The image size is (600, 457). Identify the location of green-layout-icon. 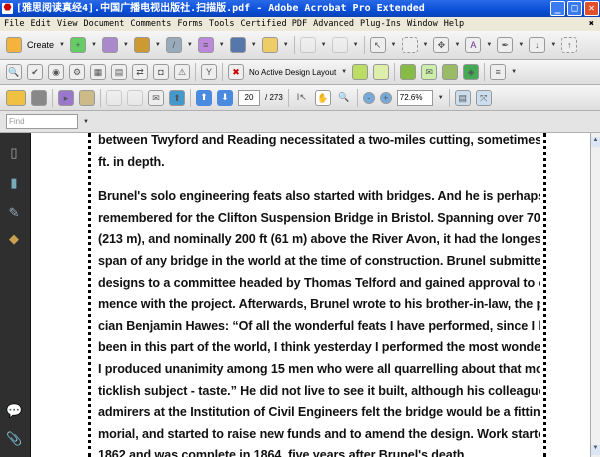
(360, 72).